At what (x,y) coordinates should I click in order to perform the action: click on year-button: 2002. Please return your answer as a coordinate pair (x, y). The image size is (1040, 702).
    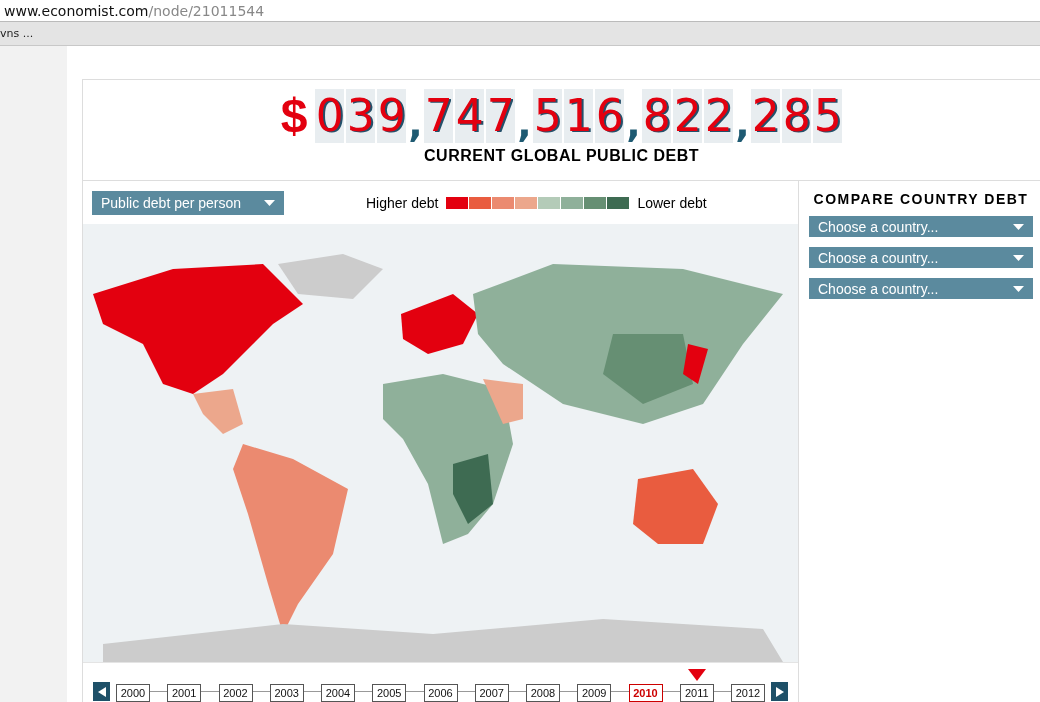
    Looking at the image, I should click on (235, 692).